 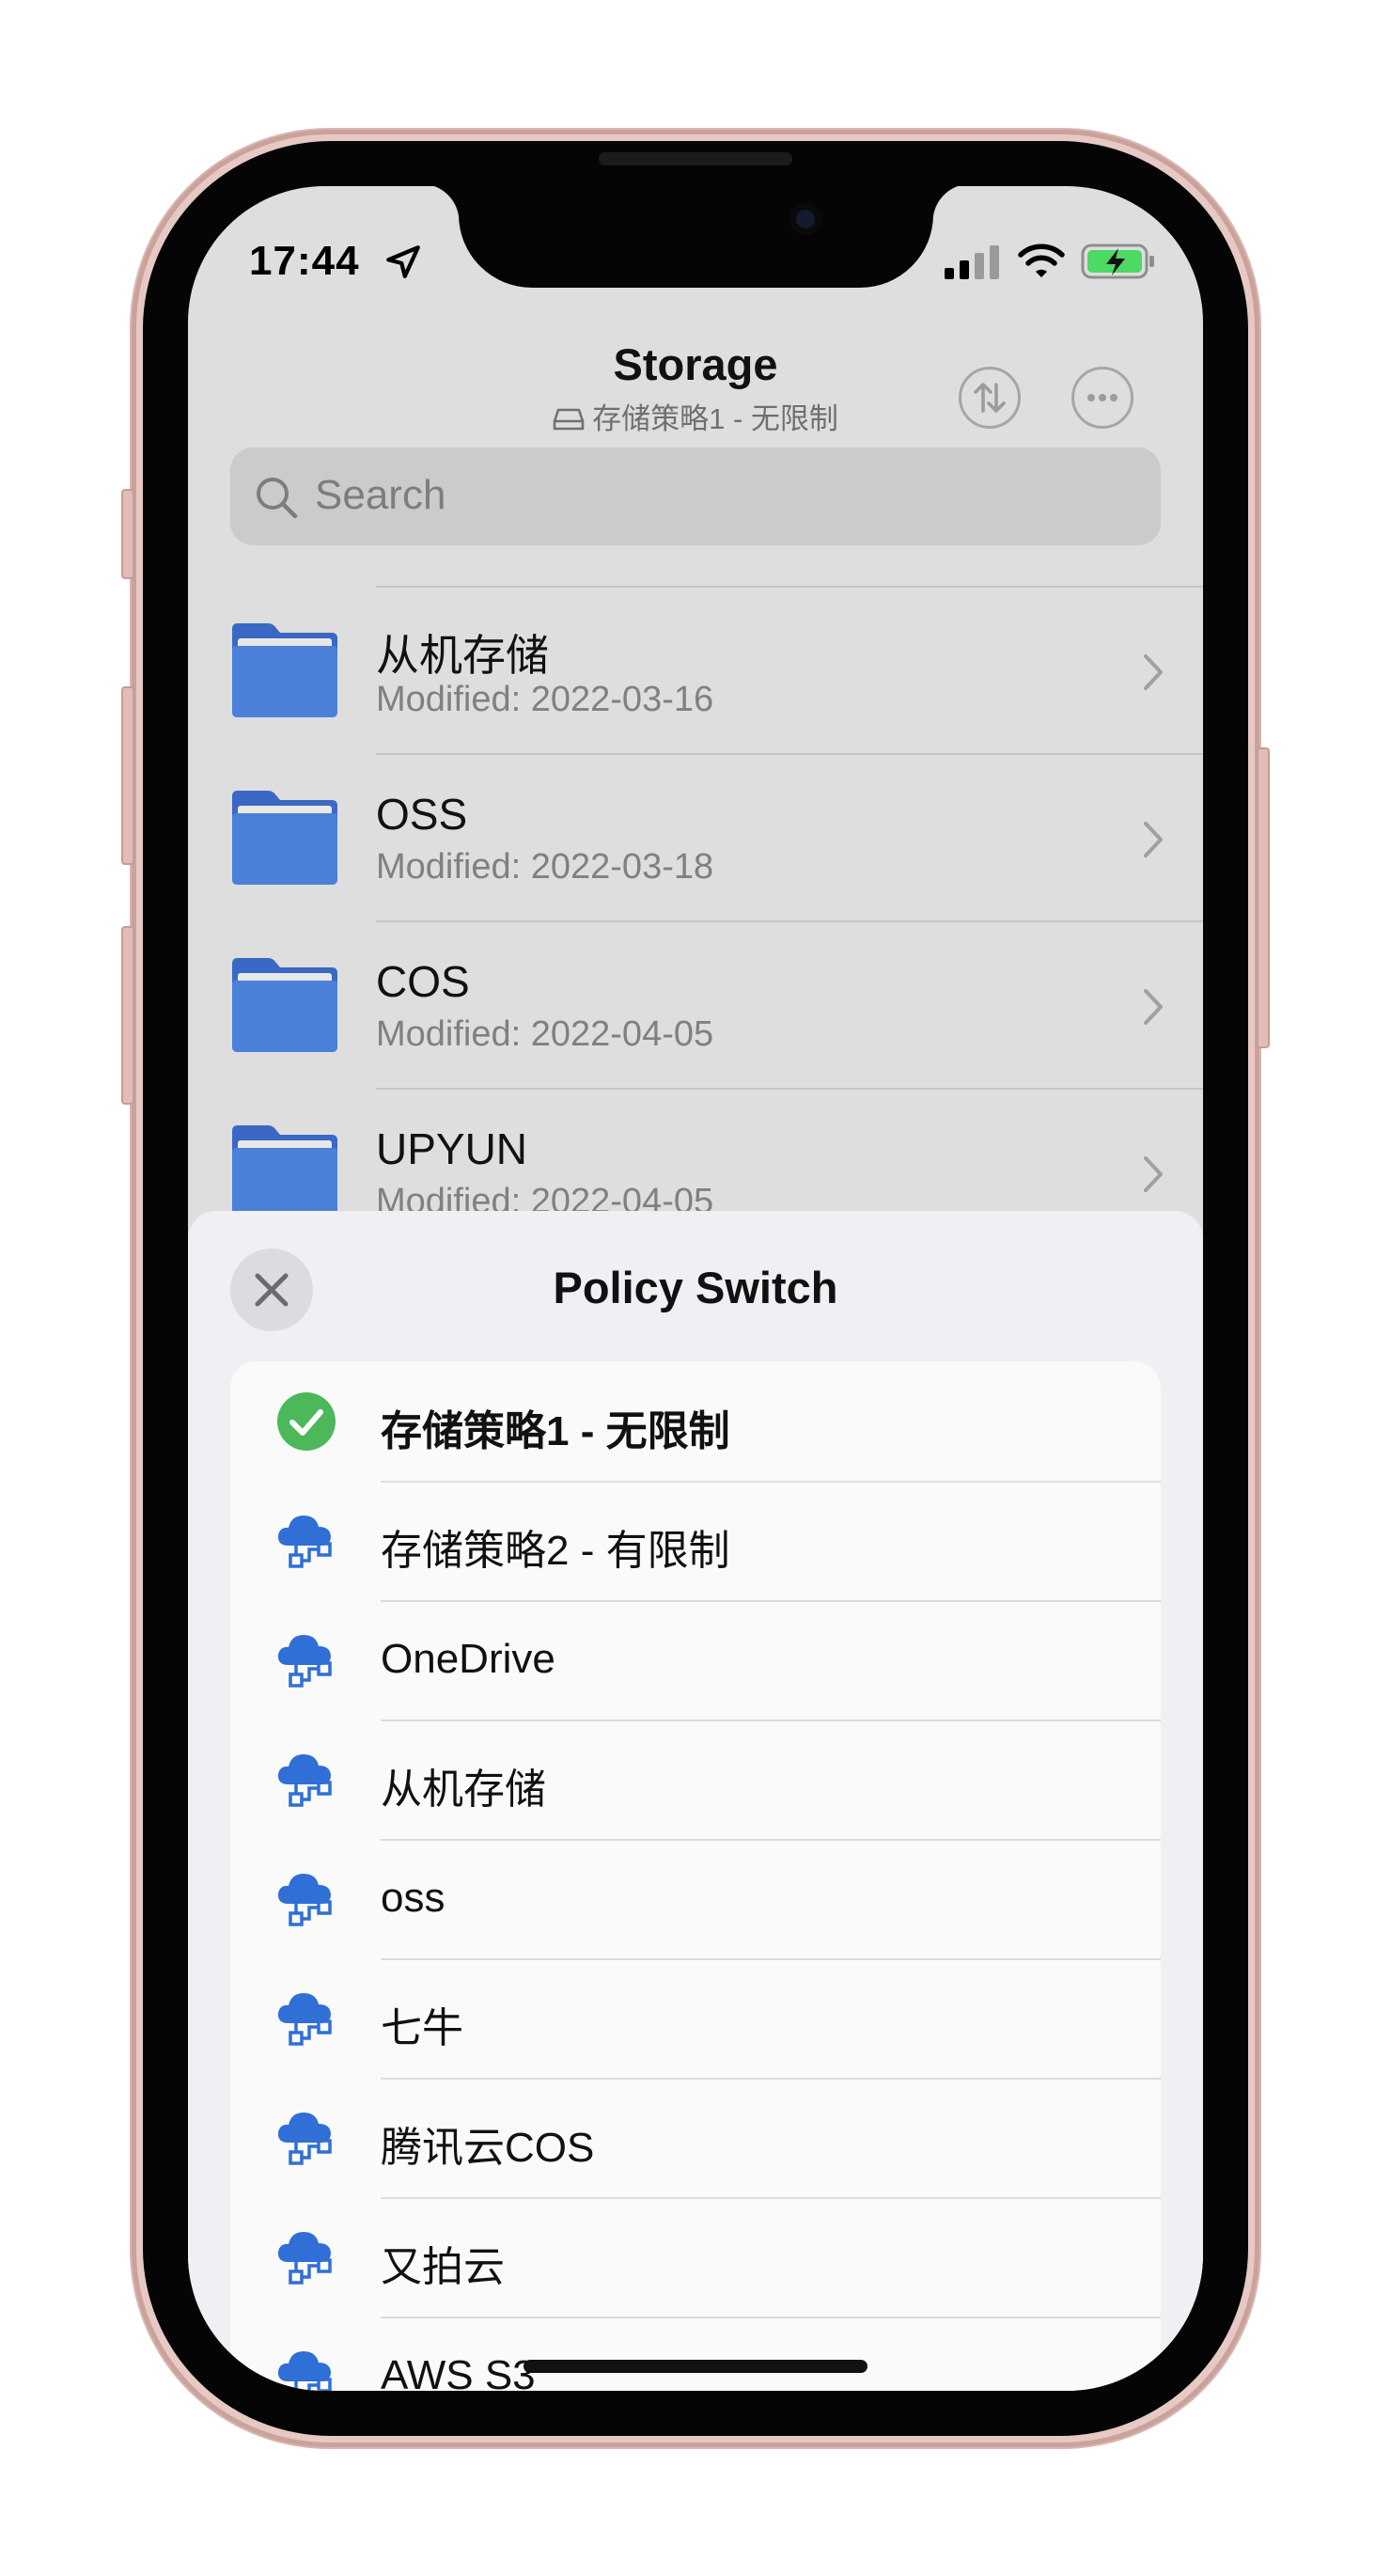 What do you see at coordinates (277, 499) in the screenshot?
I see `search-icon` at bounding box center [277, 499].